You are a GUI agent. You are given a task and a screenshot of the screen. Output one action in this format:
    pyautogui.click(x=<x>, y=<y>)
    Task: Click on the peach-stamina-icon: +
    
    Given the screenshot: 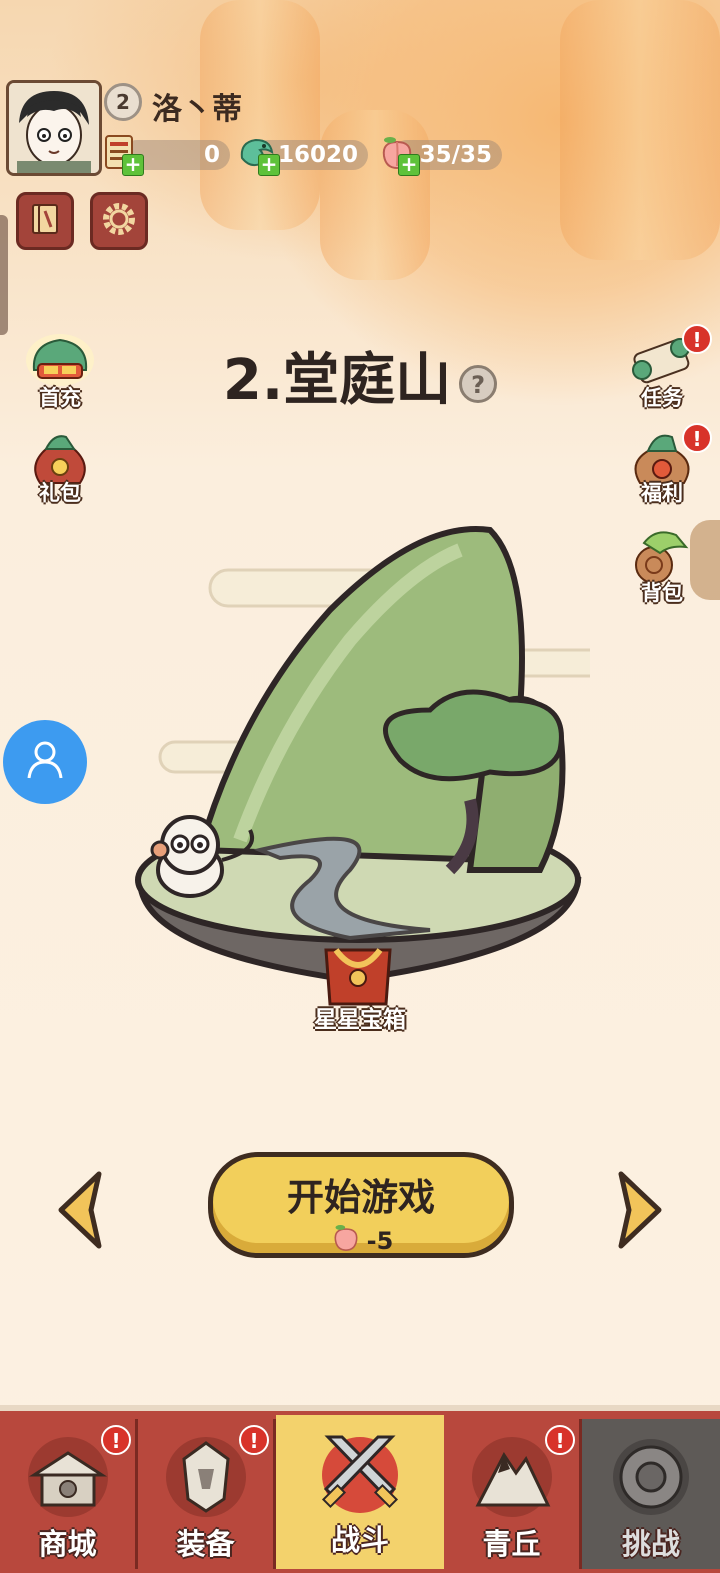 What is the action you would take?
    pyautogui.click(x=398, y=154)
    